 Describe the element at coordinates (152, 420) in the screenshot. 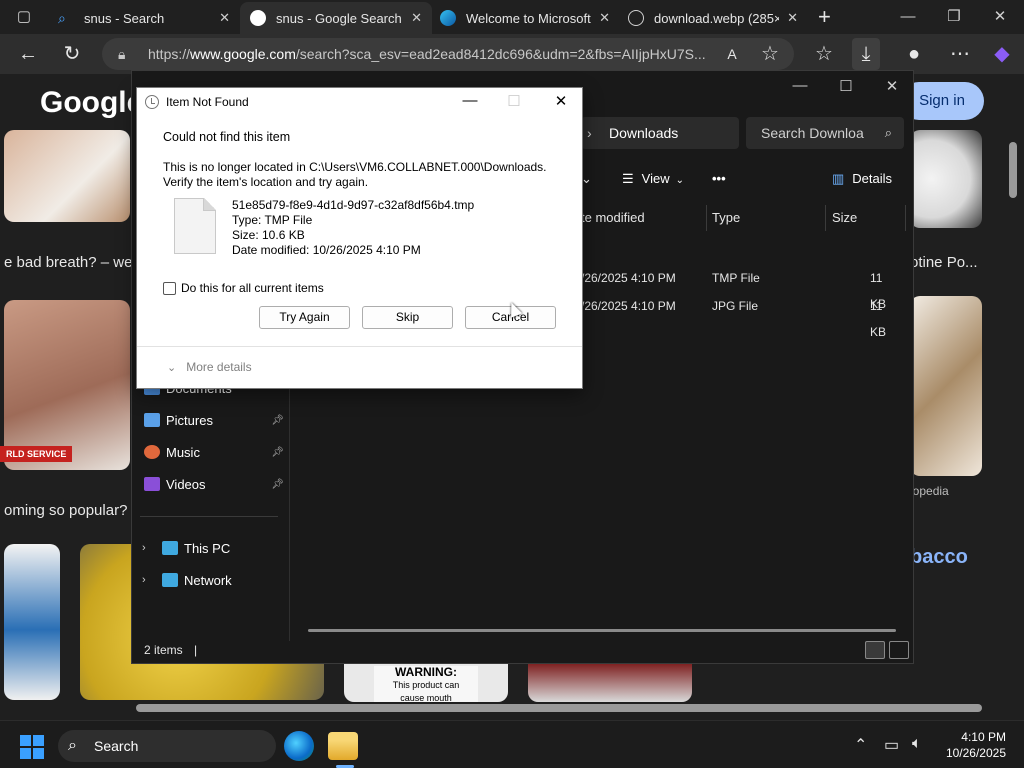

I see `pictures-icon` at that location.